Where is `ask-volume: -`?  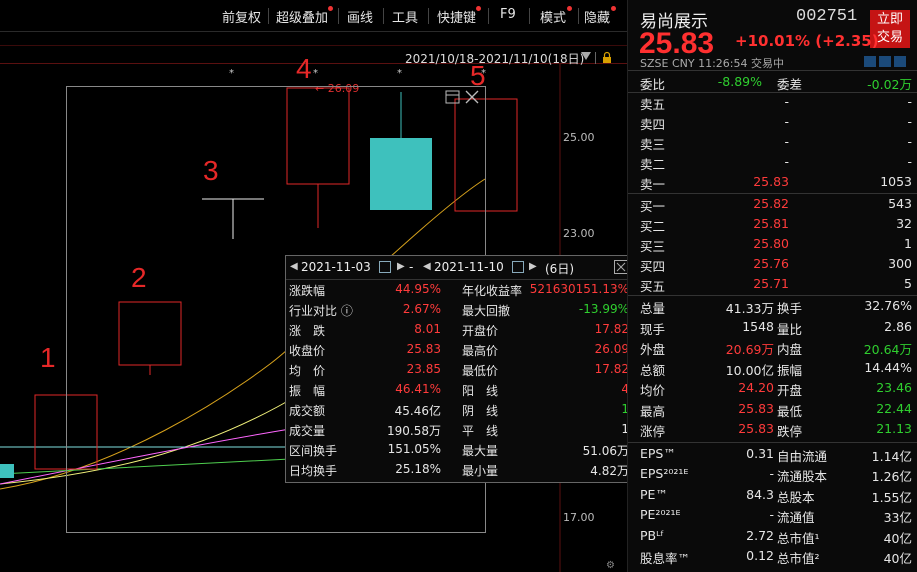 ask-volume: - is located at coordinates (909, 141).